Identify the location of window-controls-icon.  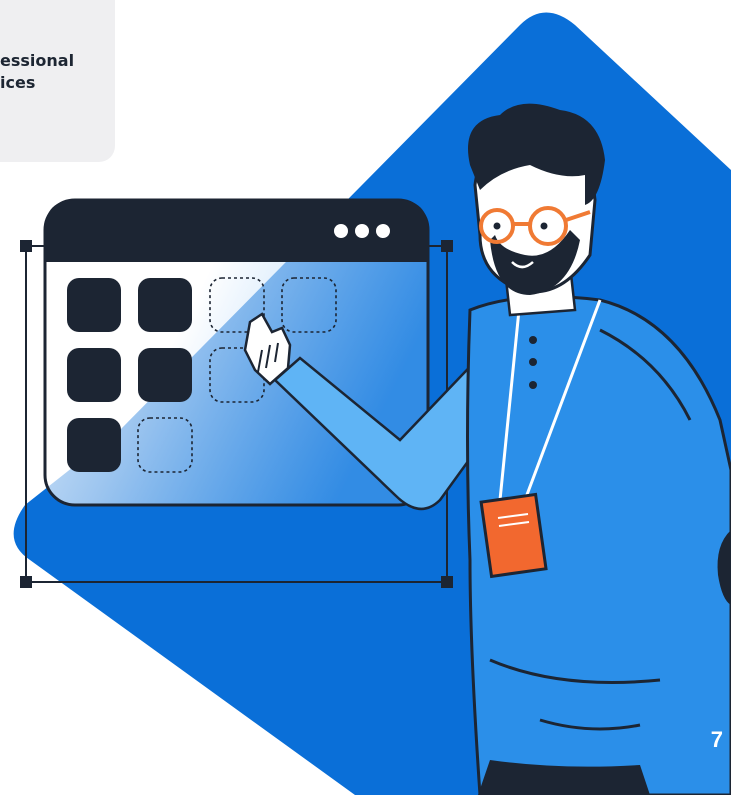
(362, 231).